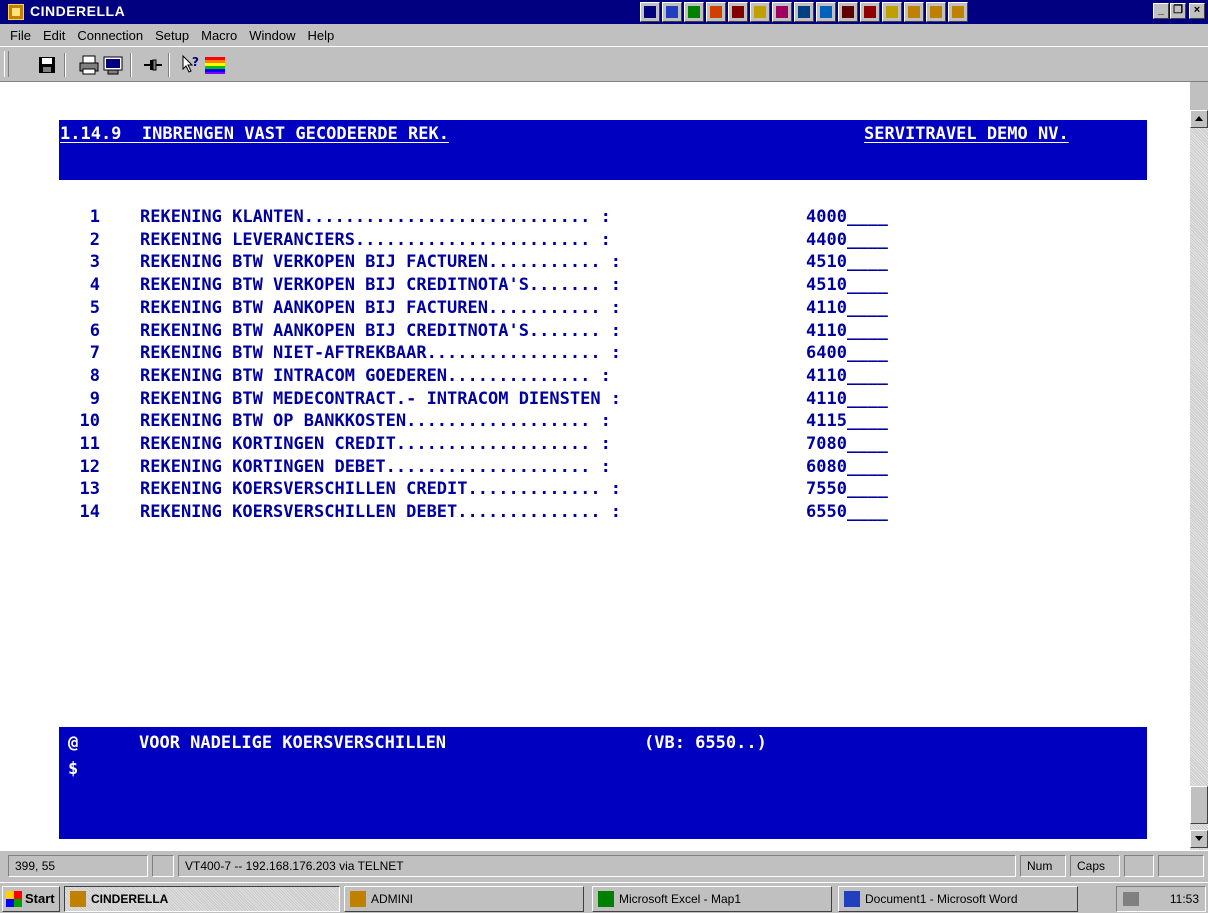  I want to click on system-clock: 11:53, so click(1161, 899).